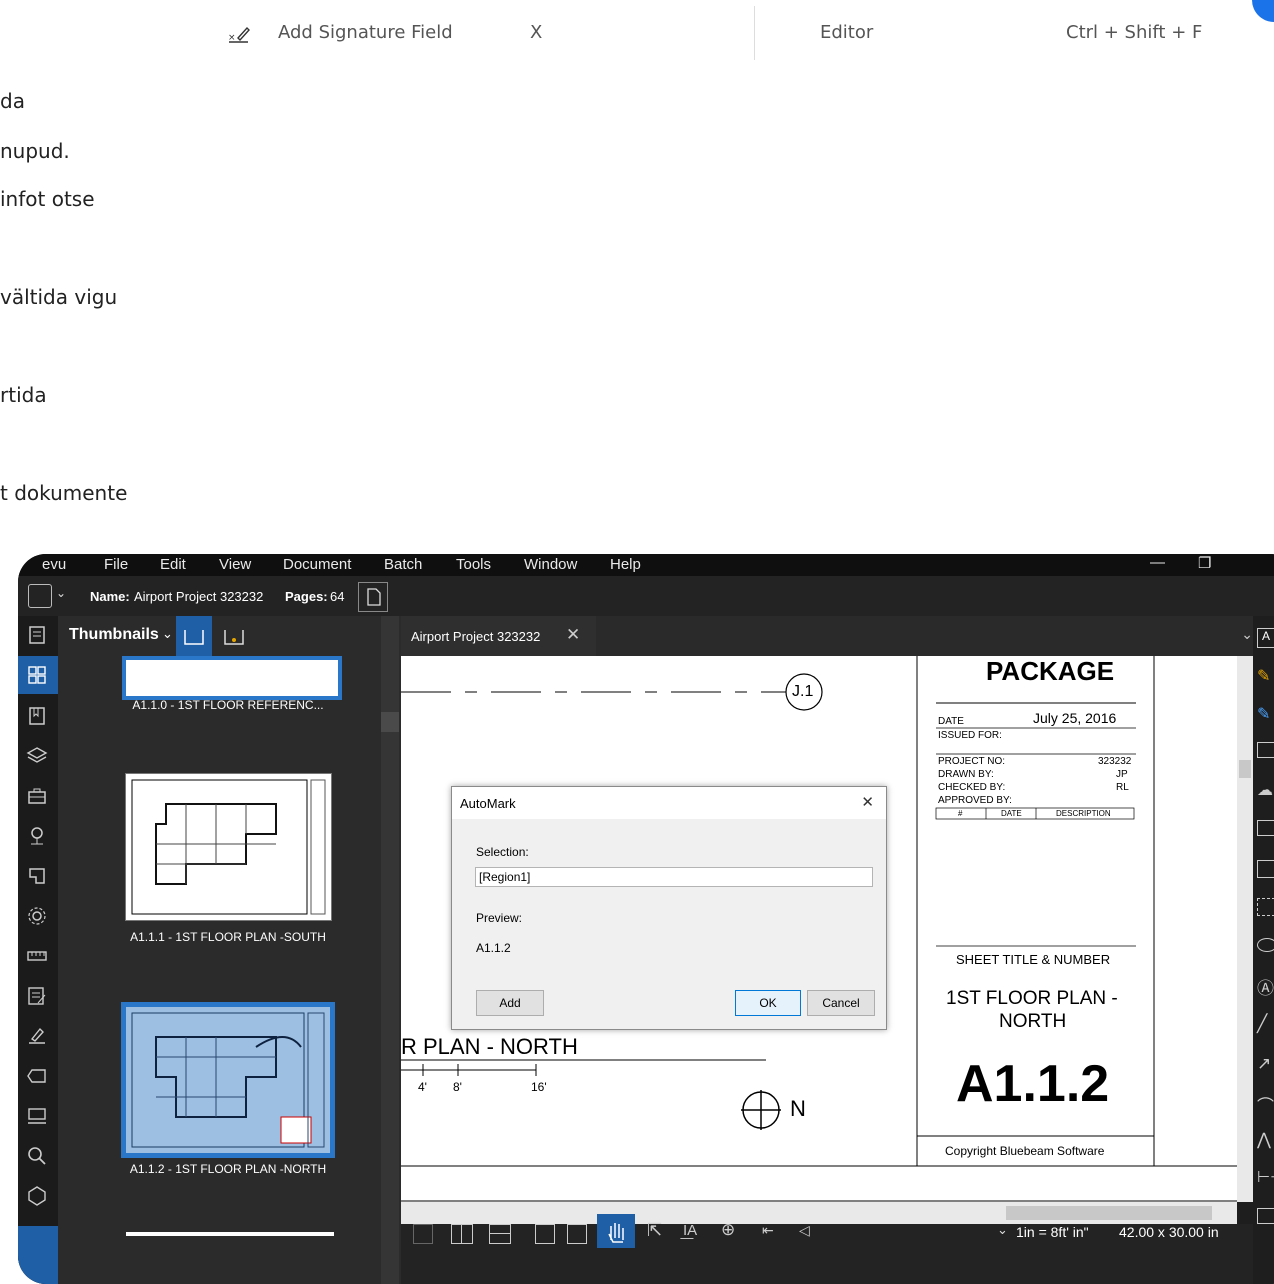 The height and width of the screenshot is (1284, 1274). What do you see at coordinates (37, 1156) in the screenshot?
I see `search-icon` at bounding box center [37, 1156].